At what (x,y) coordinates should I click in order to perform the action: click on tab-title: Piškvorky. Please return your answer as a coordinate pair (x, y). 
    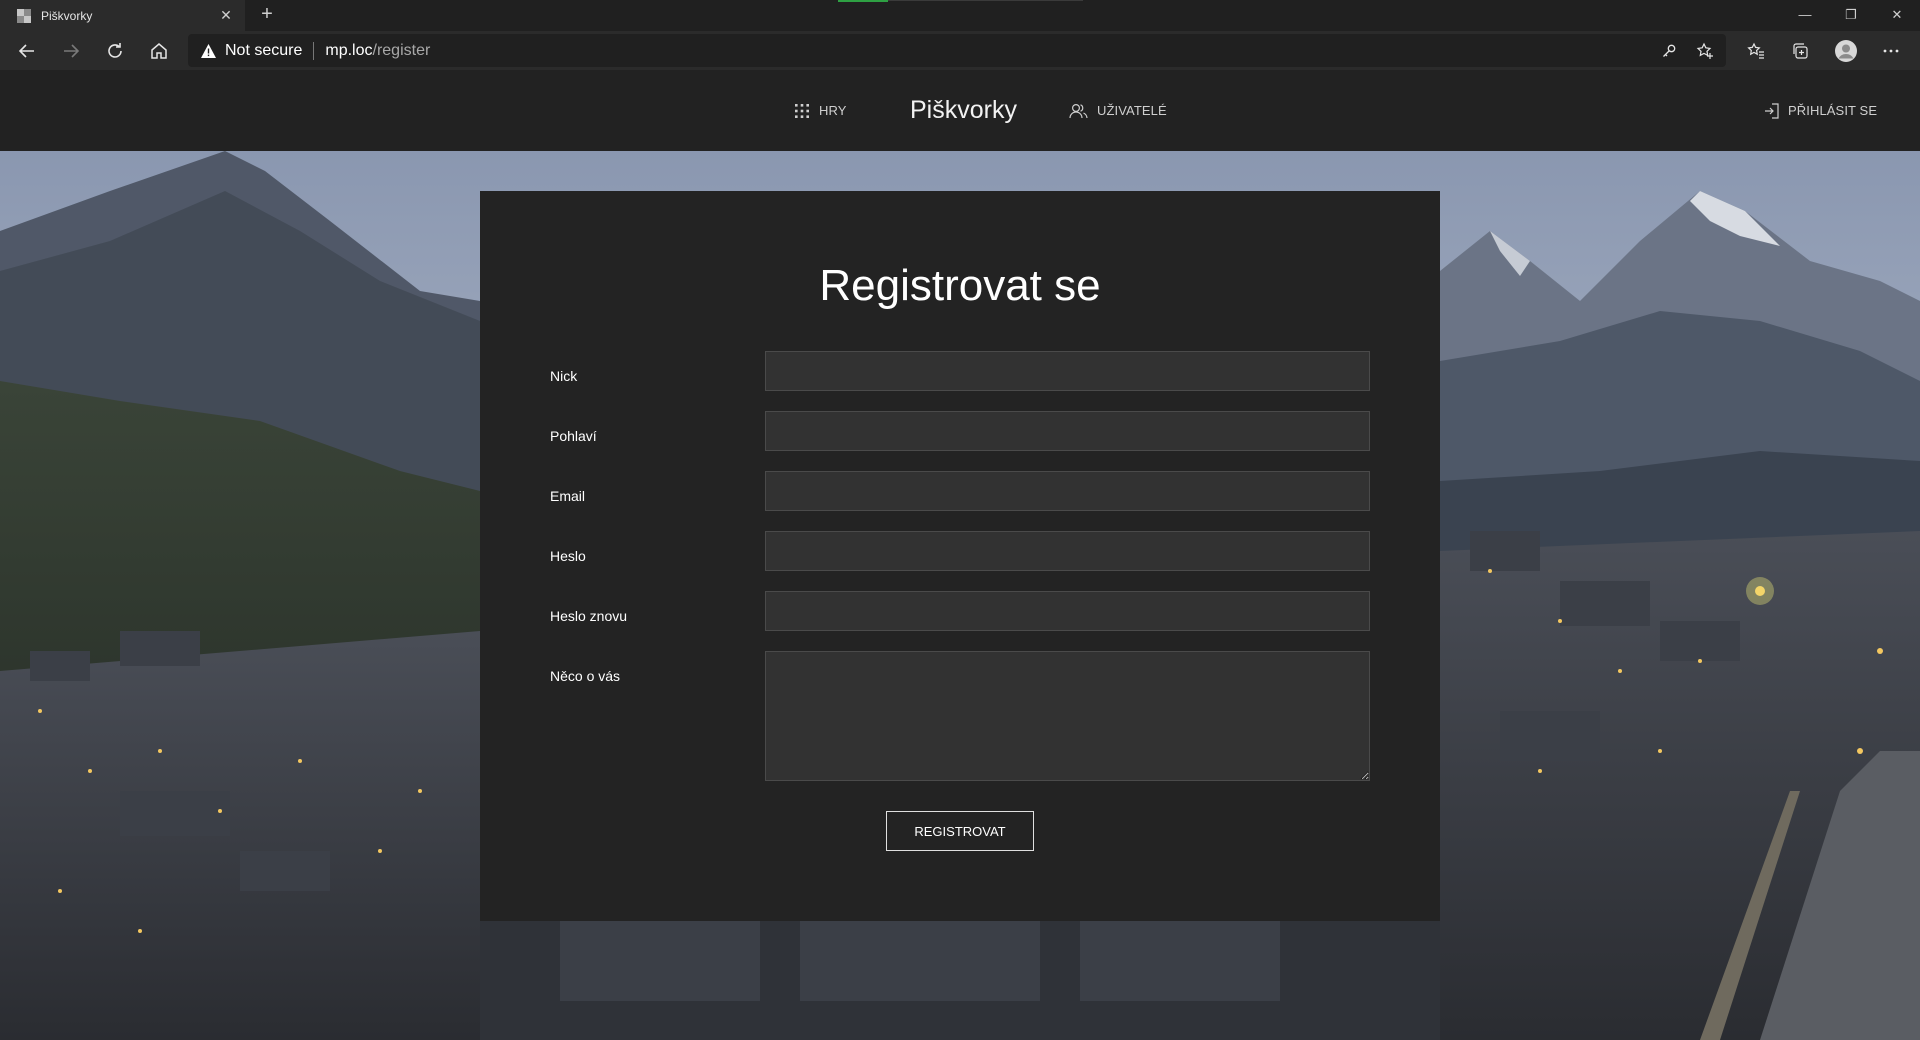
    Looking at the image, I should click on (67, 15).